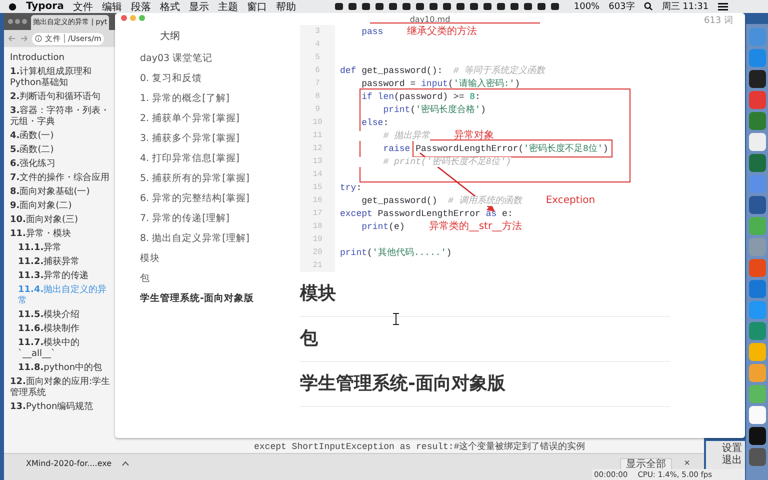 The image size is (768, 480). What do you see at coordinates (732, 449) in the screenshot?
I see `settings-button: 设置` at bounding box center [732, 449].